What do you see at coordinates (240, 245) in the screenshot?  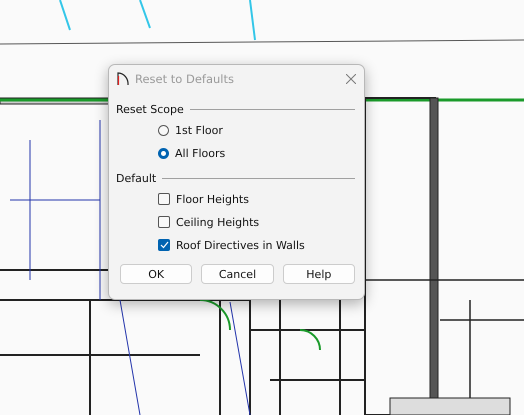 I see `checkbox-label: Roof Directives in Walls` at bounding box center [240, 245].